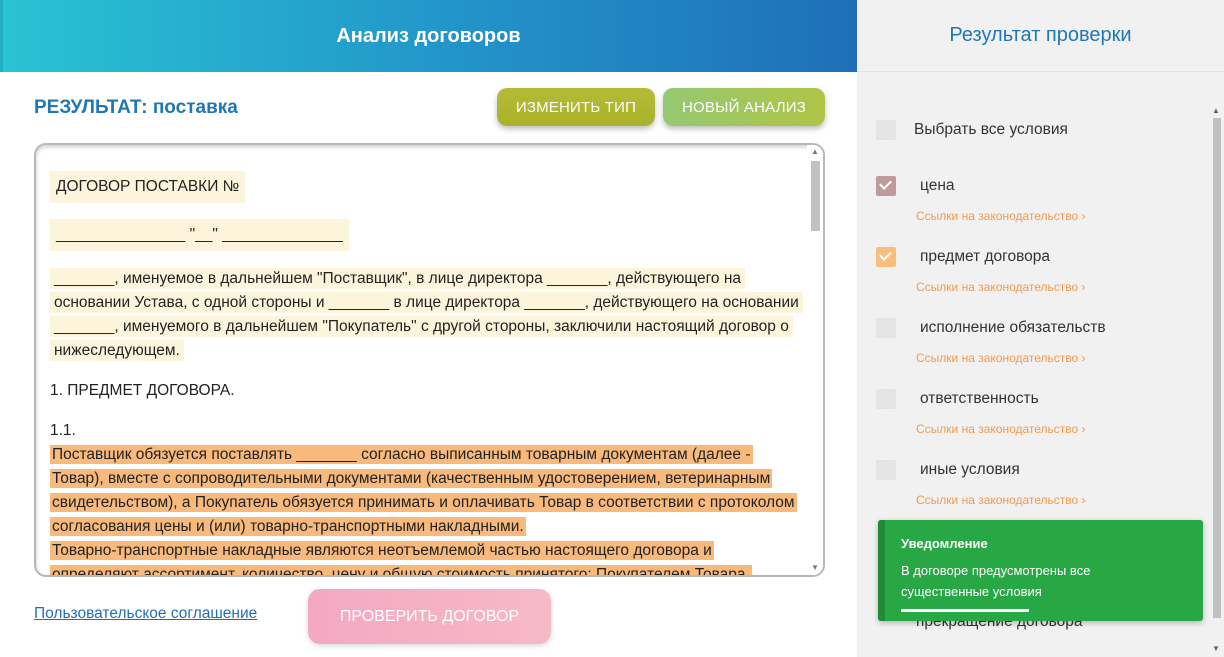  What do you see at coordinates (915, 186) in the screenshot?
I see `condition-row-price: цена` at bounding box center [915, 186].